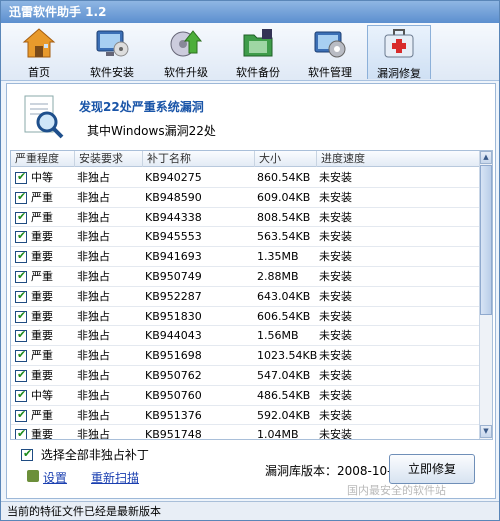 This screenshot has width=500, height=521. I want to click on patch-name-cell: KB940275, so click(173, 177).